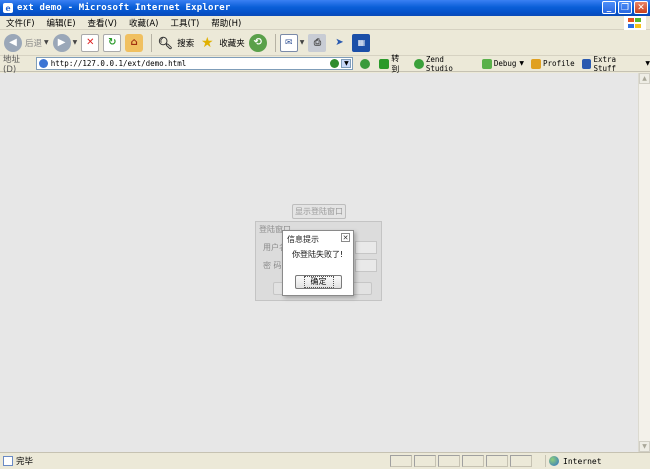 This screenshot has height=469, width=650. Describe the element at coordinates (165, 42) in the screenshot. I see `search-icon: 🔍︎` at that location.